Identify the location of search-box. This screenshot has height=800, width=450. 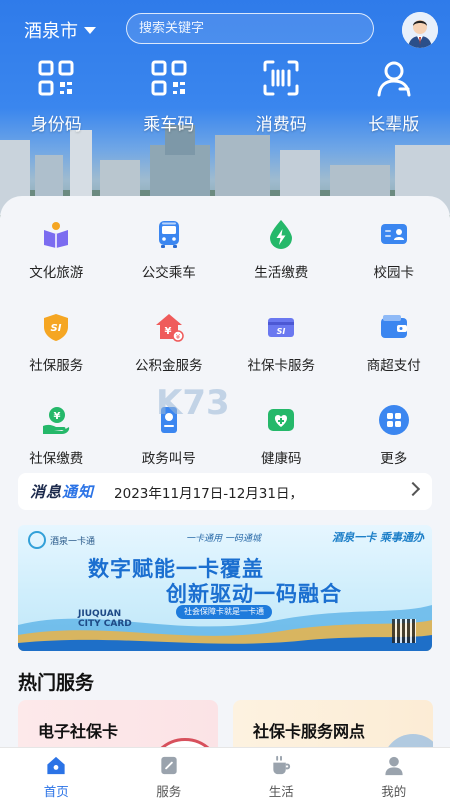
(250, 28).